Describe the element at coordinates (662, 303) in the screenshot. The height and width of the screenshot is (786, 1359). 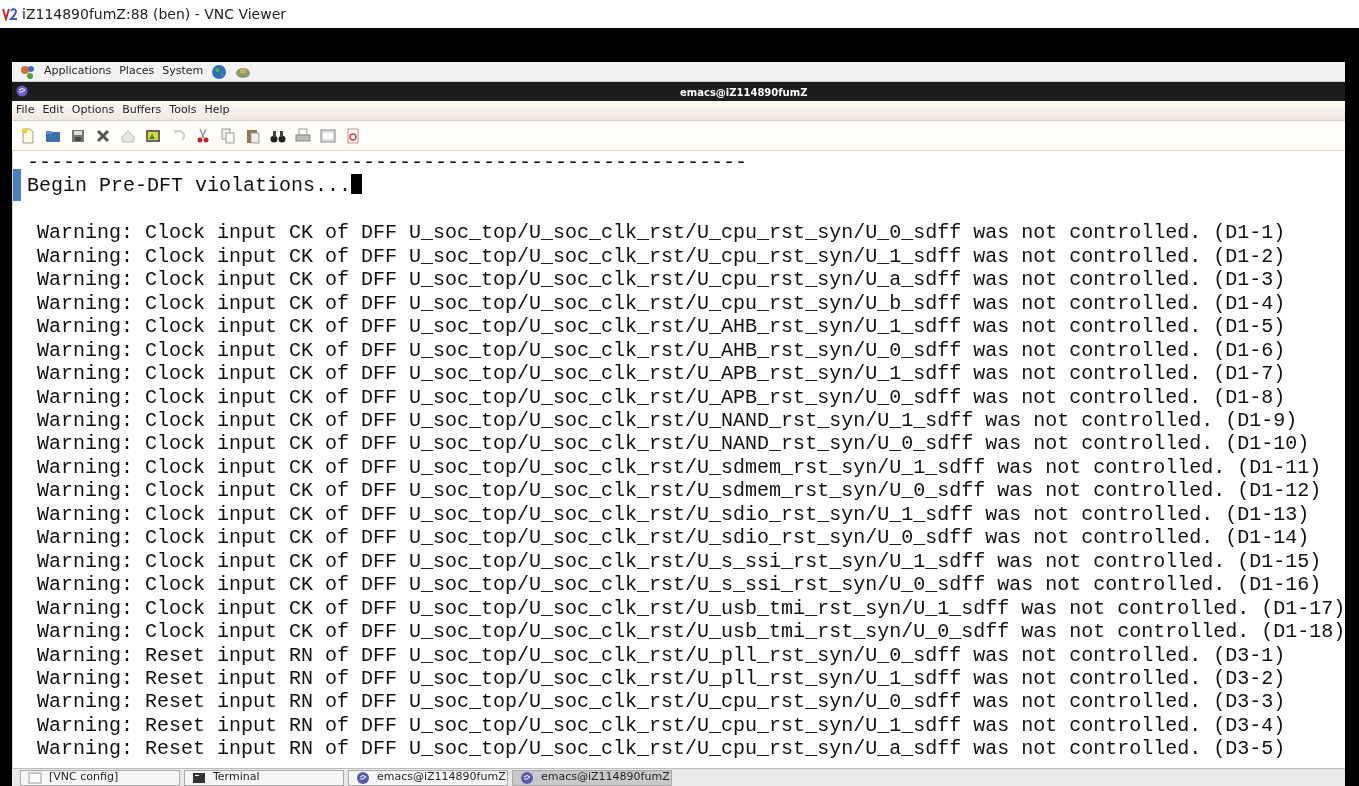
I see `warning-line: Warning: Clock input CK of DFF U_soc_top/U_soc_clk_rst/U_cpu_rst_syn/U_b_sdff was not controlled. (D1-4)` at that location.